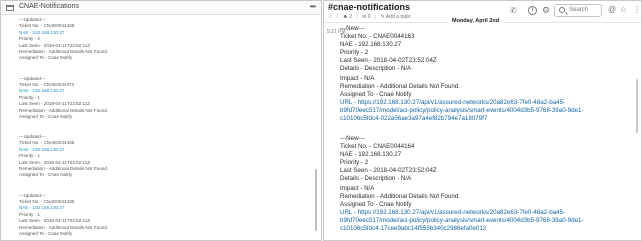  I want to click on mentions-icon: @, so click(612, 9).